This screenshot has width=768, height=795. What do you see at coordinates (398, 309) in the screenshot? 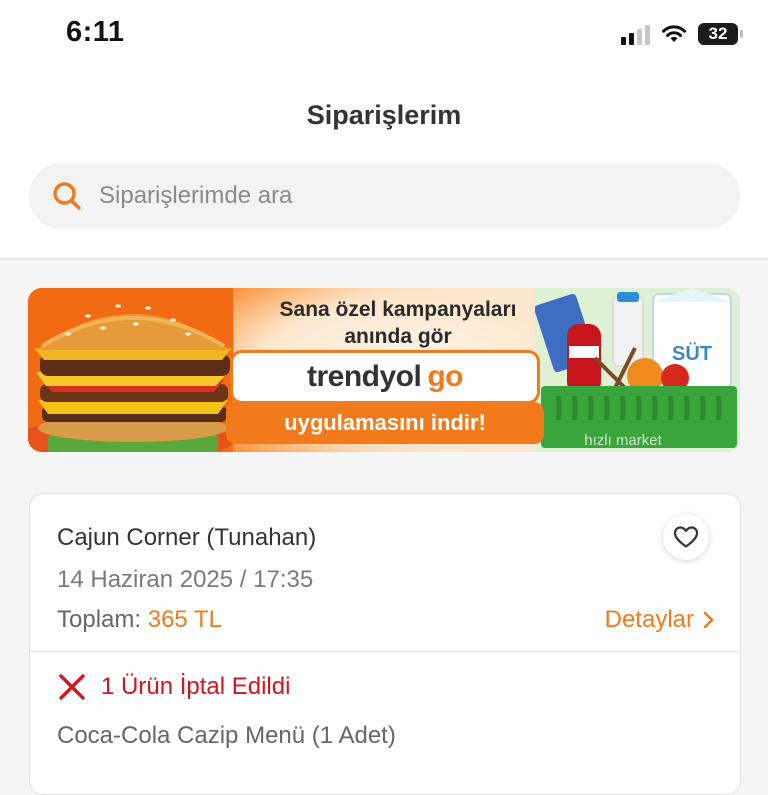
I see `banner-line-1: Sana özel kampanyaları` at bounding box center [398, 309].